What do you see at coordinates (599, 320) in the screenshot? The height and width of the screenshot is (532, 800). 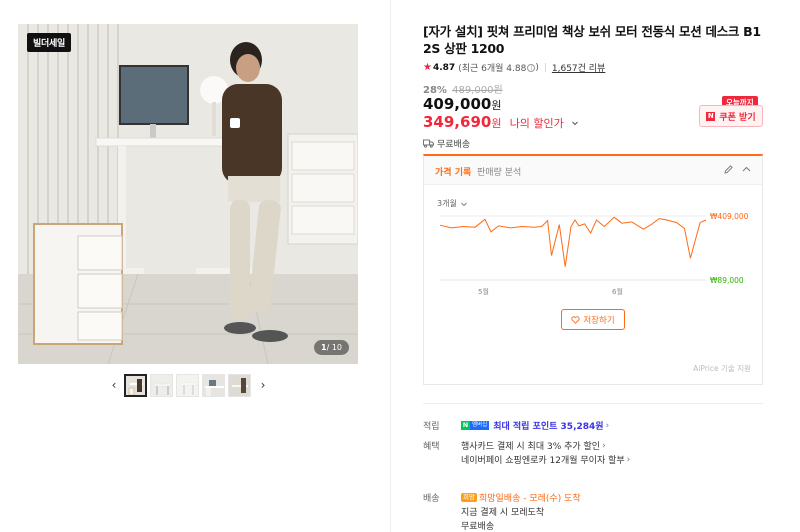 I see `save-button-label: 저장하기` at bounding box center [599, 320].